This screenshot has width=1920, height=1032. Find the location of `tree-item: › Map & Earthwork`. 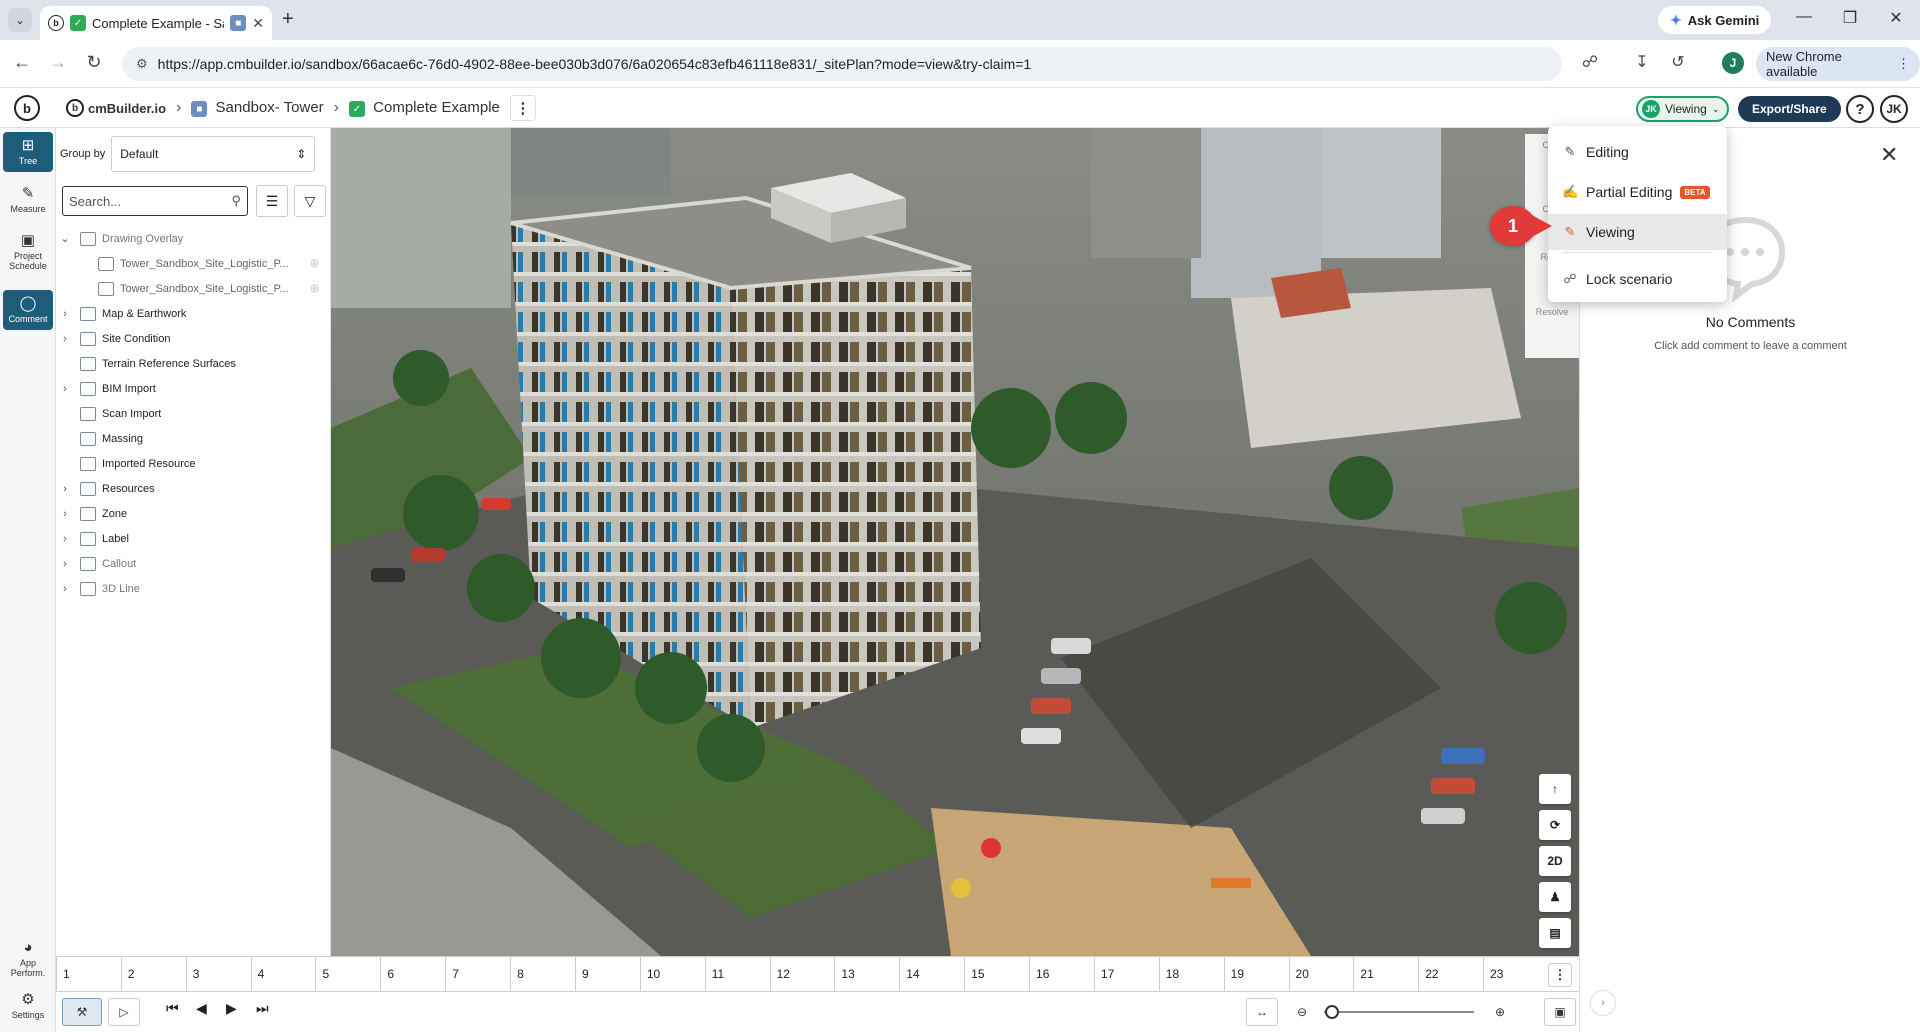

tree-item: › Map & Earthwork is located at coordinates (193, 313).